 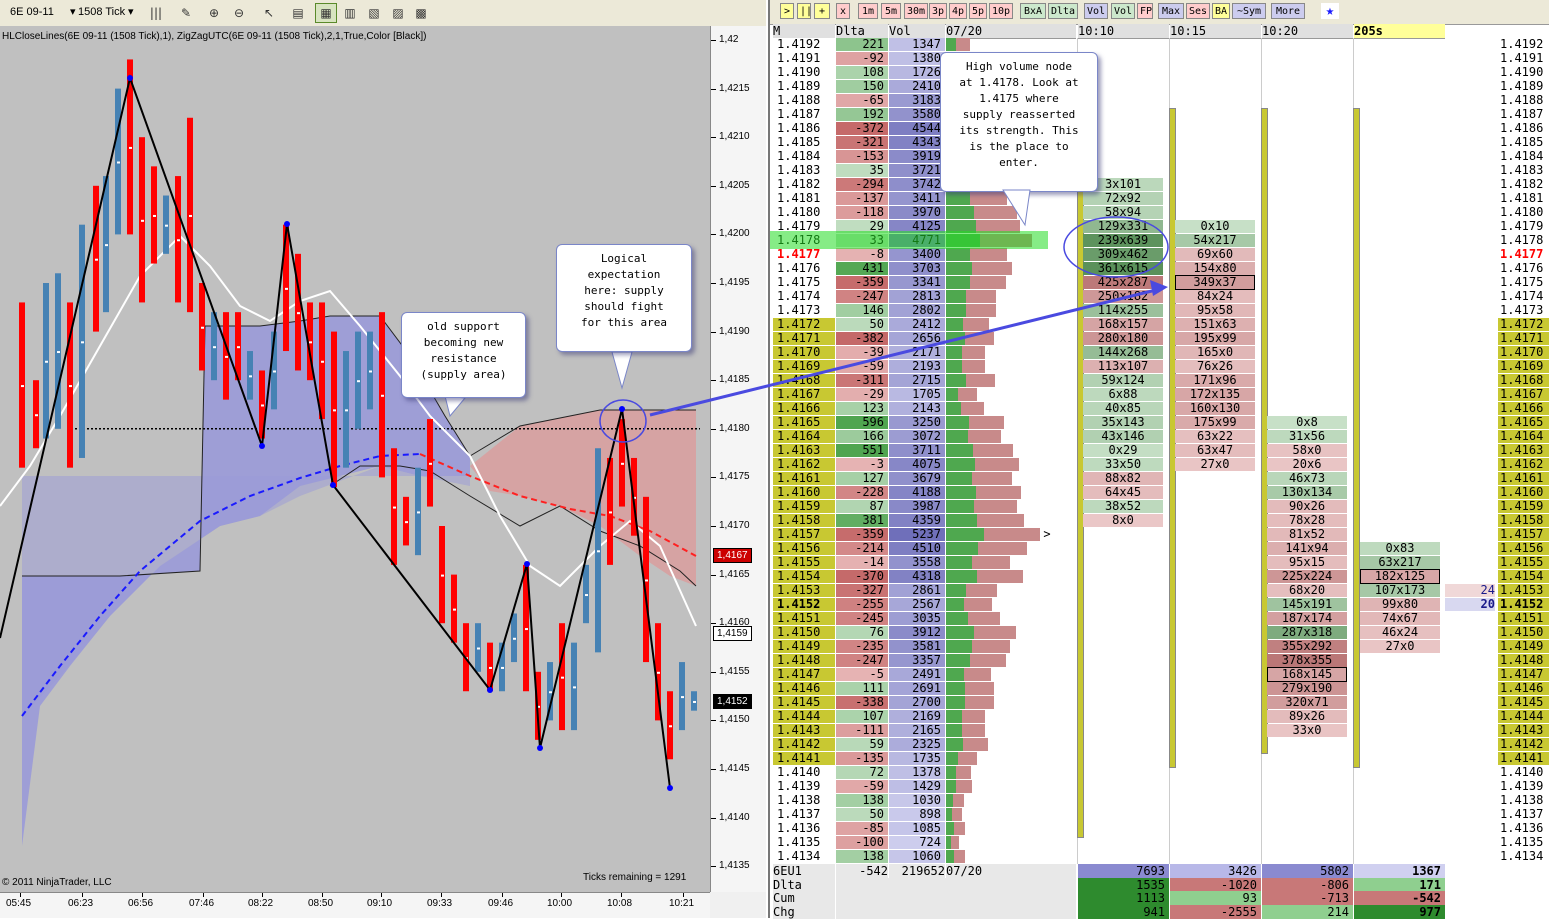 I want to click on indicators-icon: ▥, so click(x=350, y=13).